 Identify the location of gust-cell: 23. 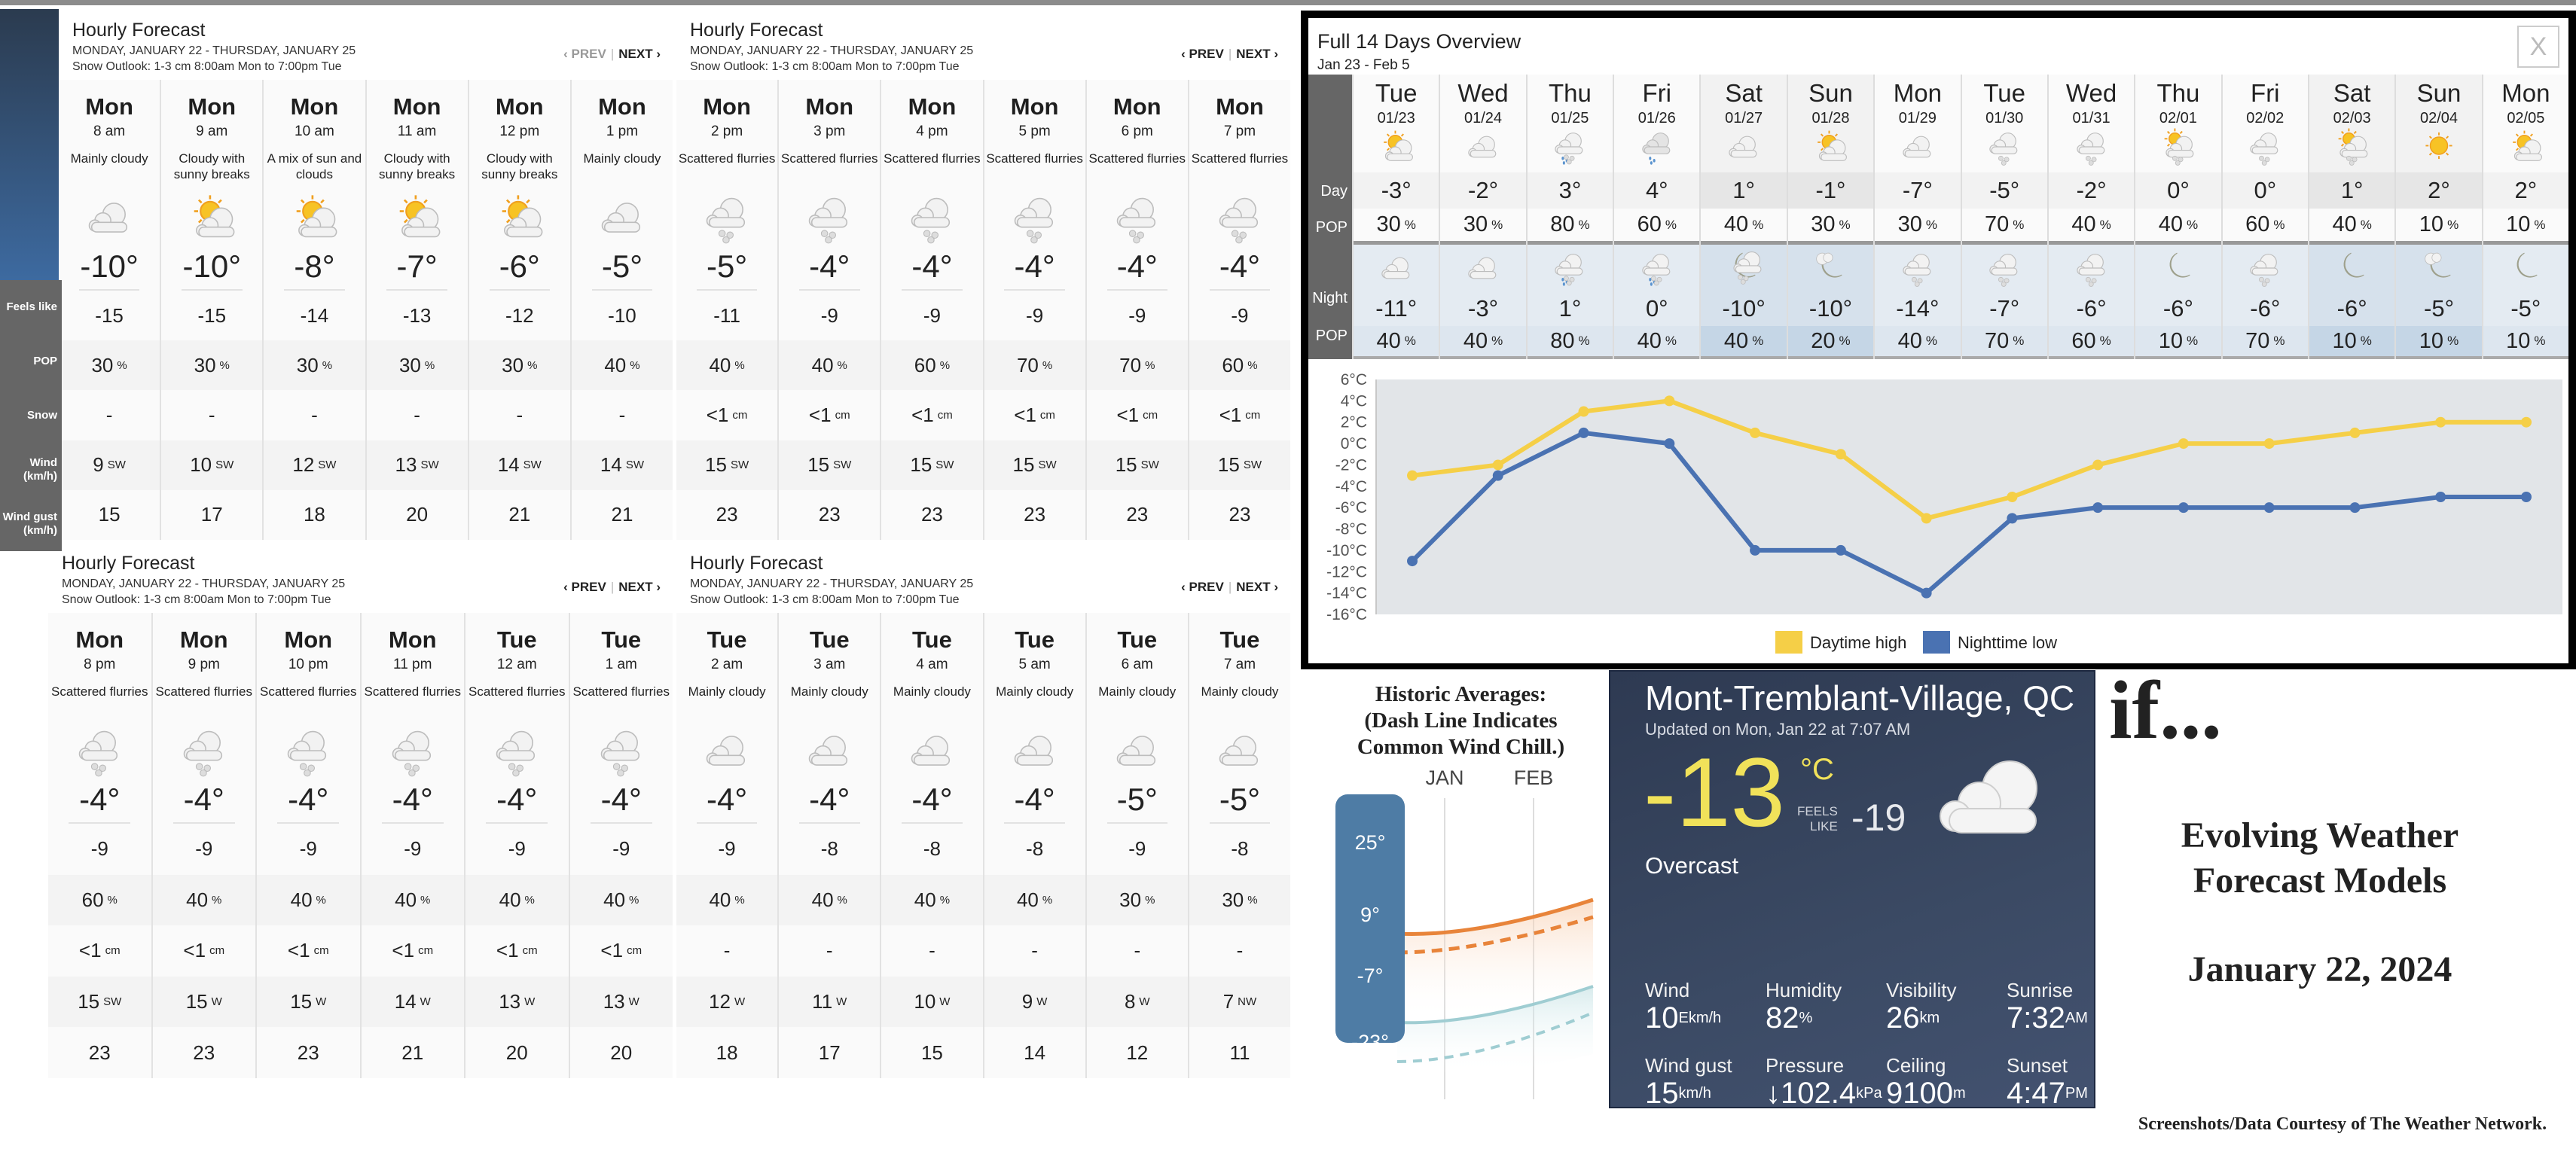
(830, 515).